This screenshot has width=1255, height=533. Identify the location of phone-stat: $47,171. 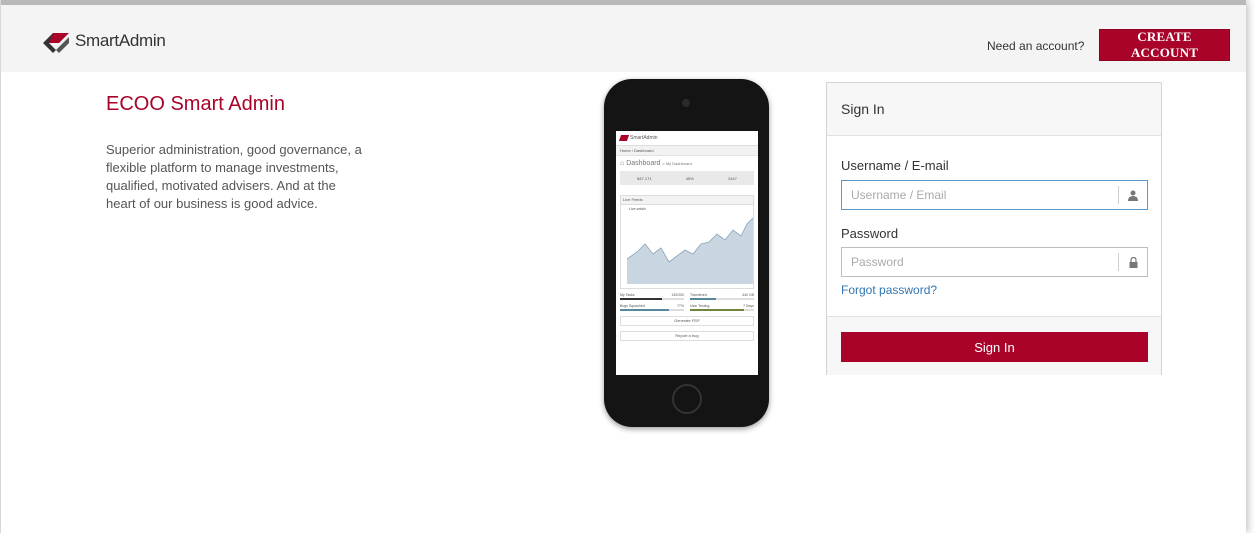
(644, 178).